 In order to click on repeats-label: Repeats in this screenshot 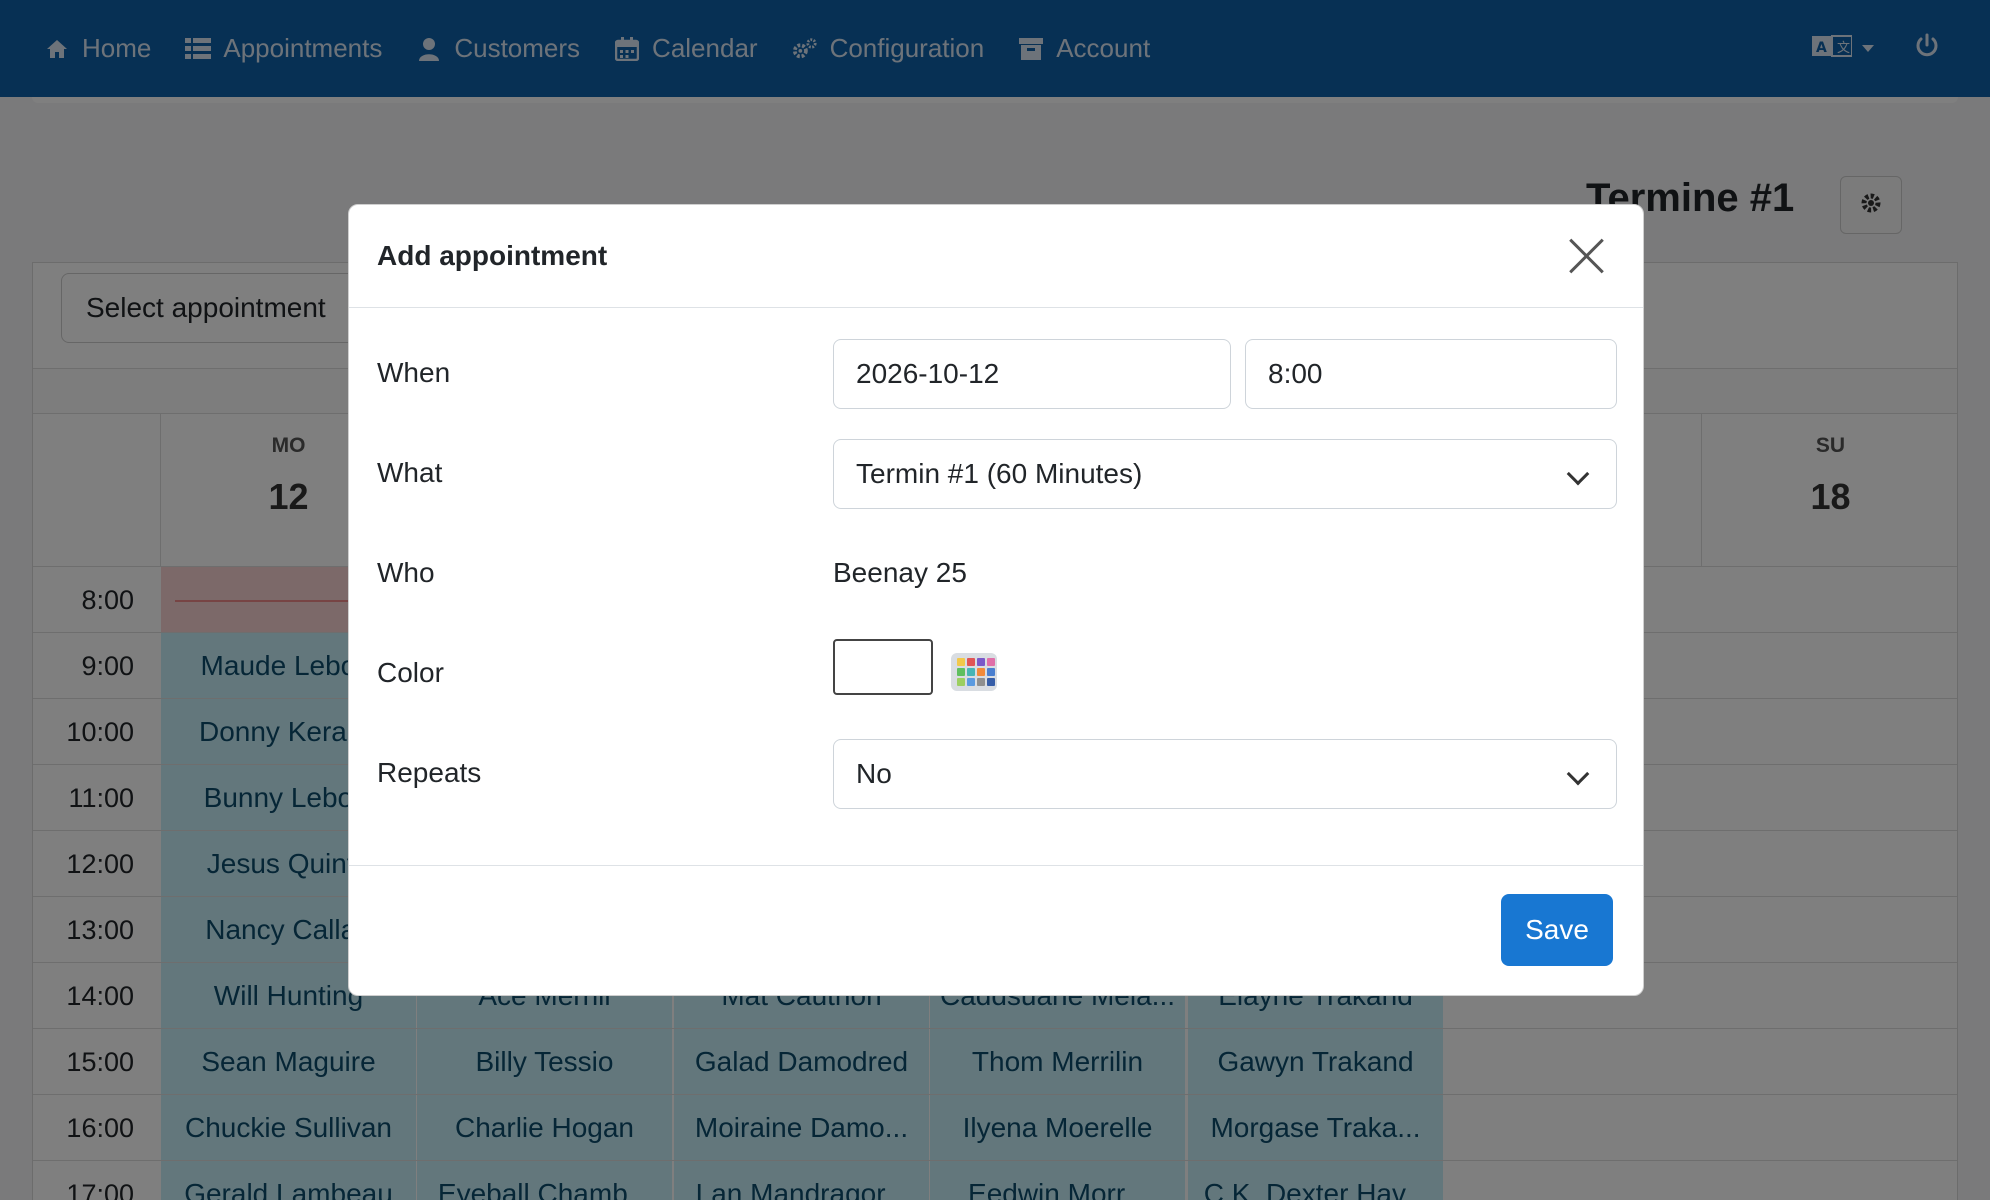, I will do `click(429, 772)`.